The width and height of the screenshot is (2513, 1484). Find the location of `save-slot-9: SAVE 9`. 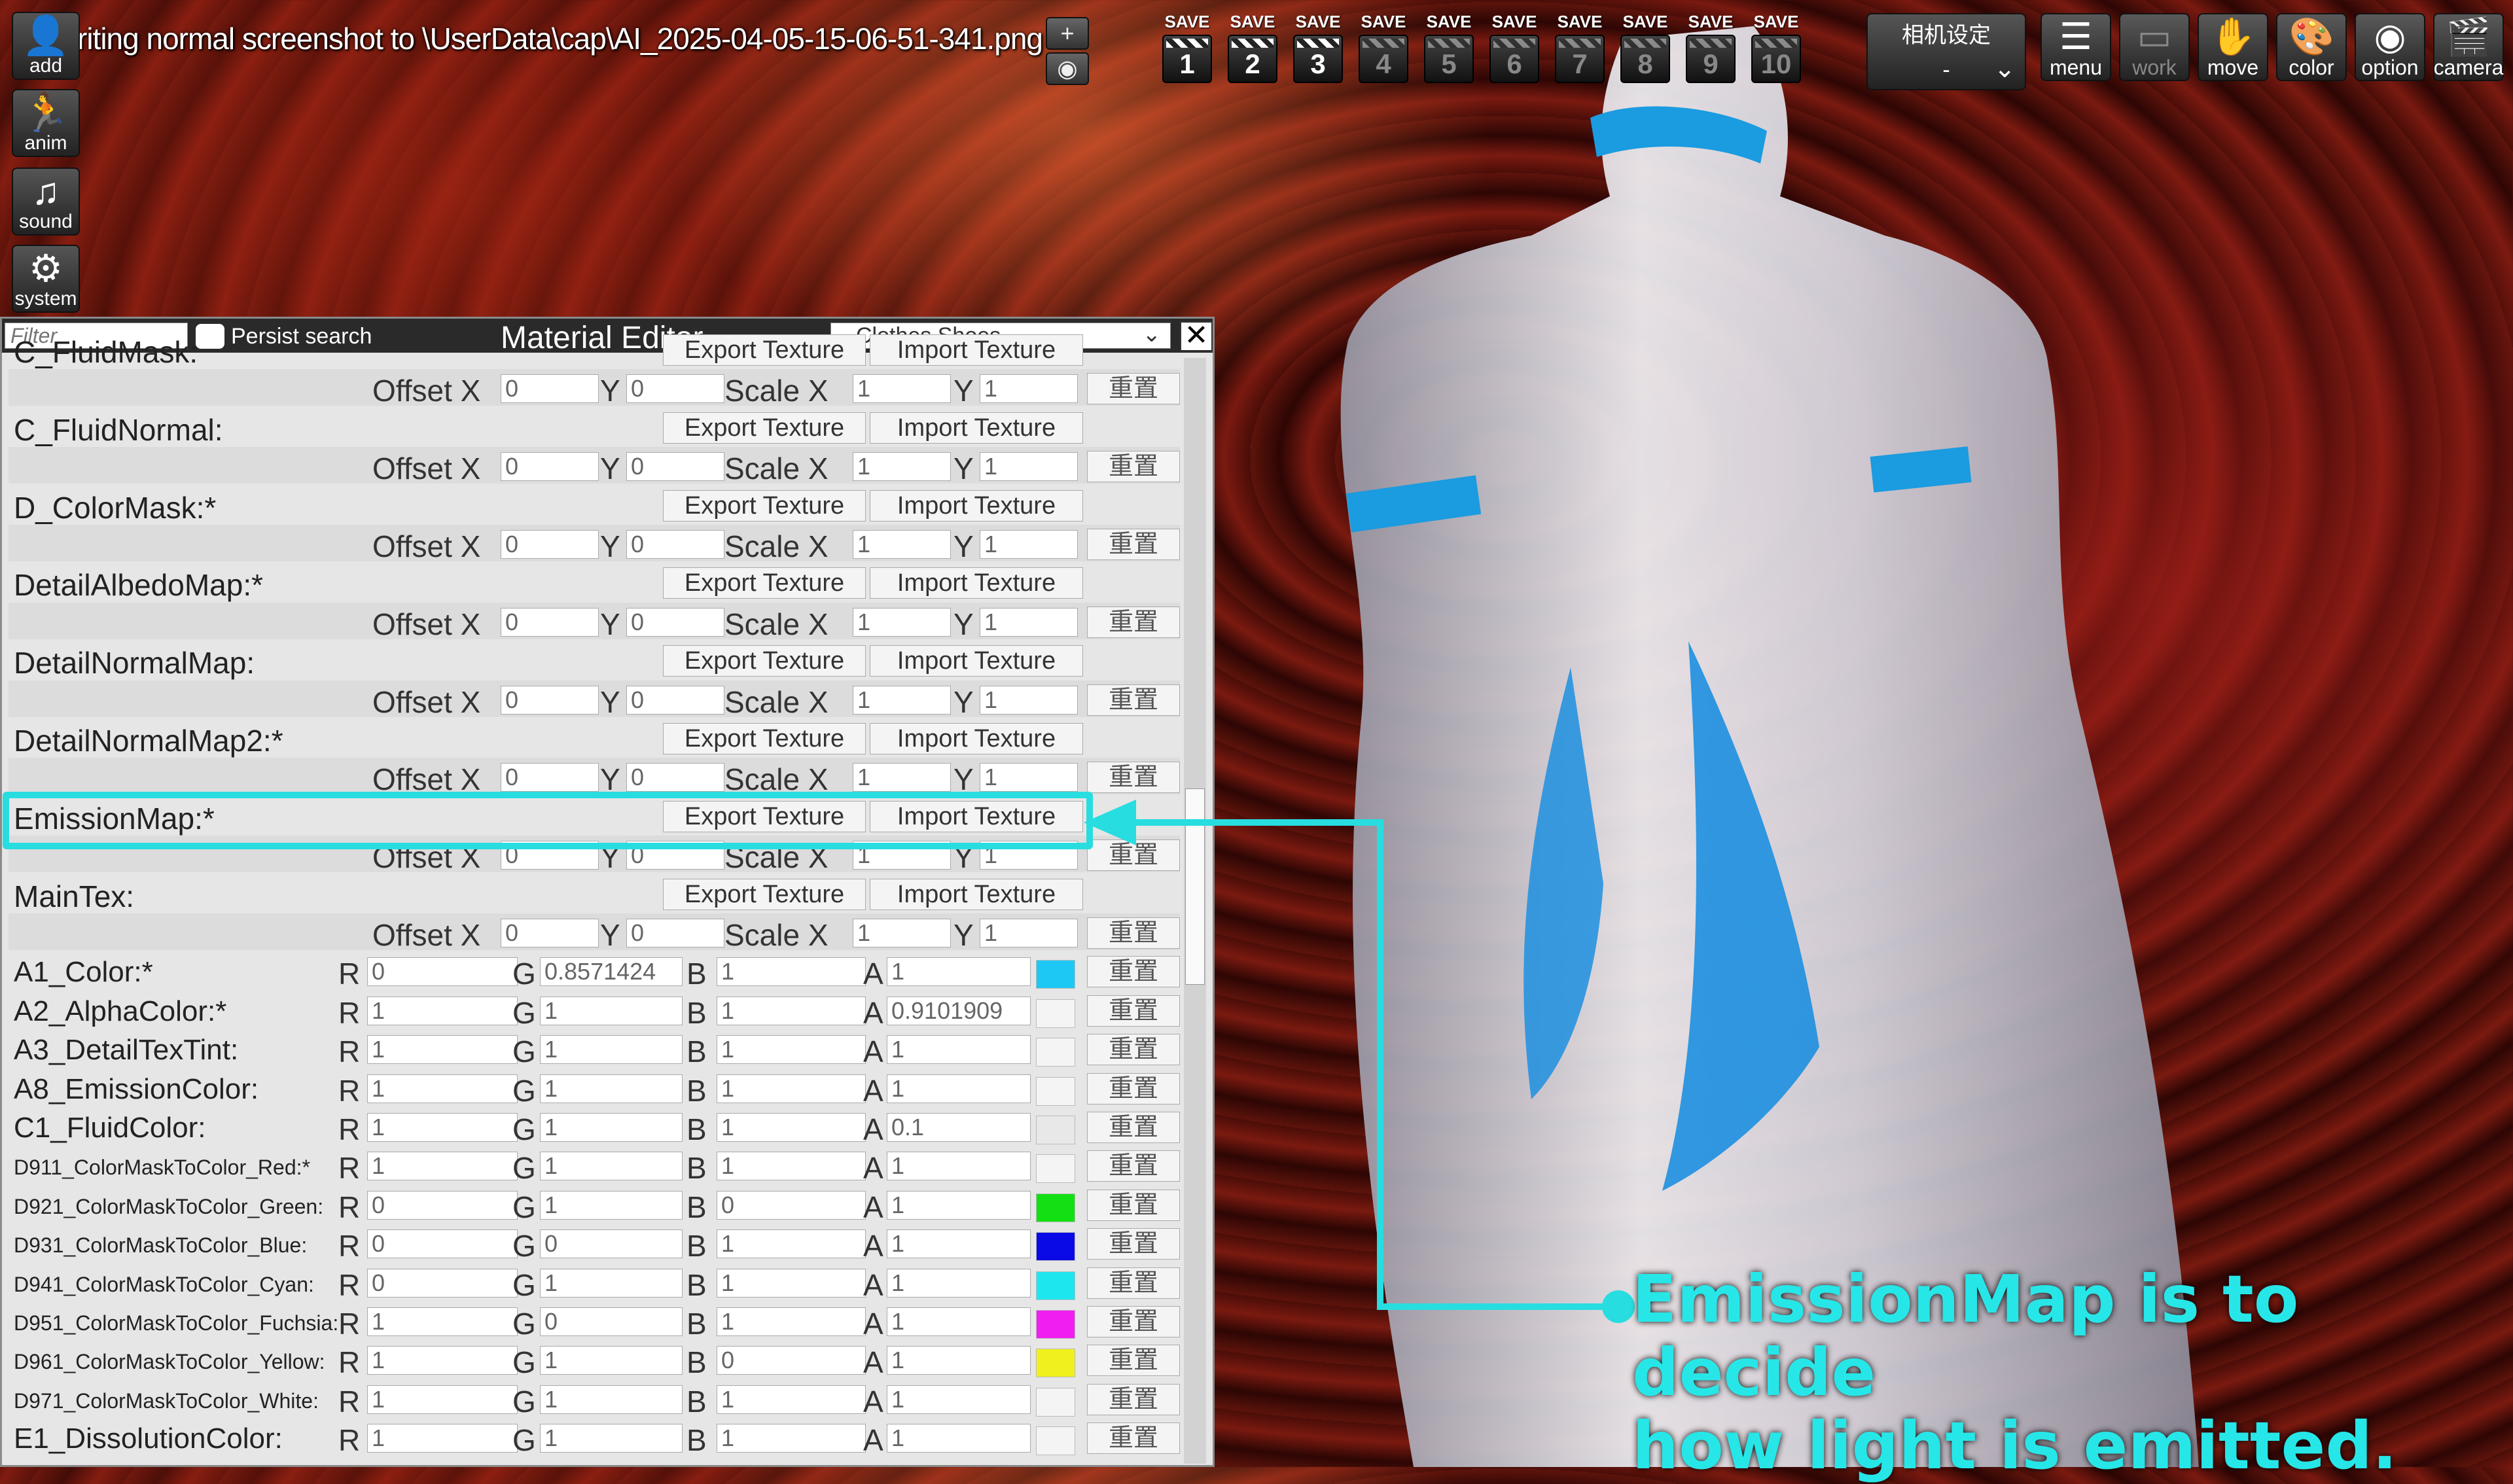

save-slot-9: SAVE 9 is located at coordinates (1710, 51).